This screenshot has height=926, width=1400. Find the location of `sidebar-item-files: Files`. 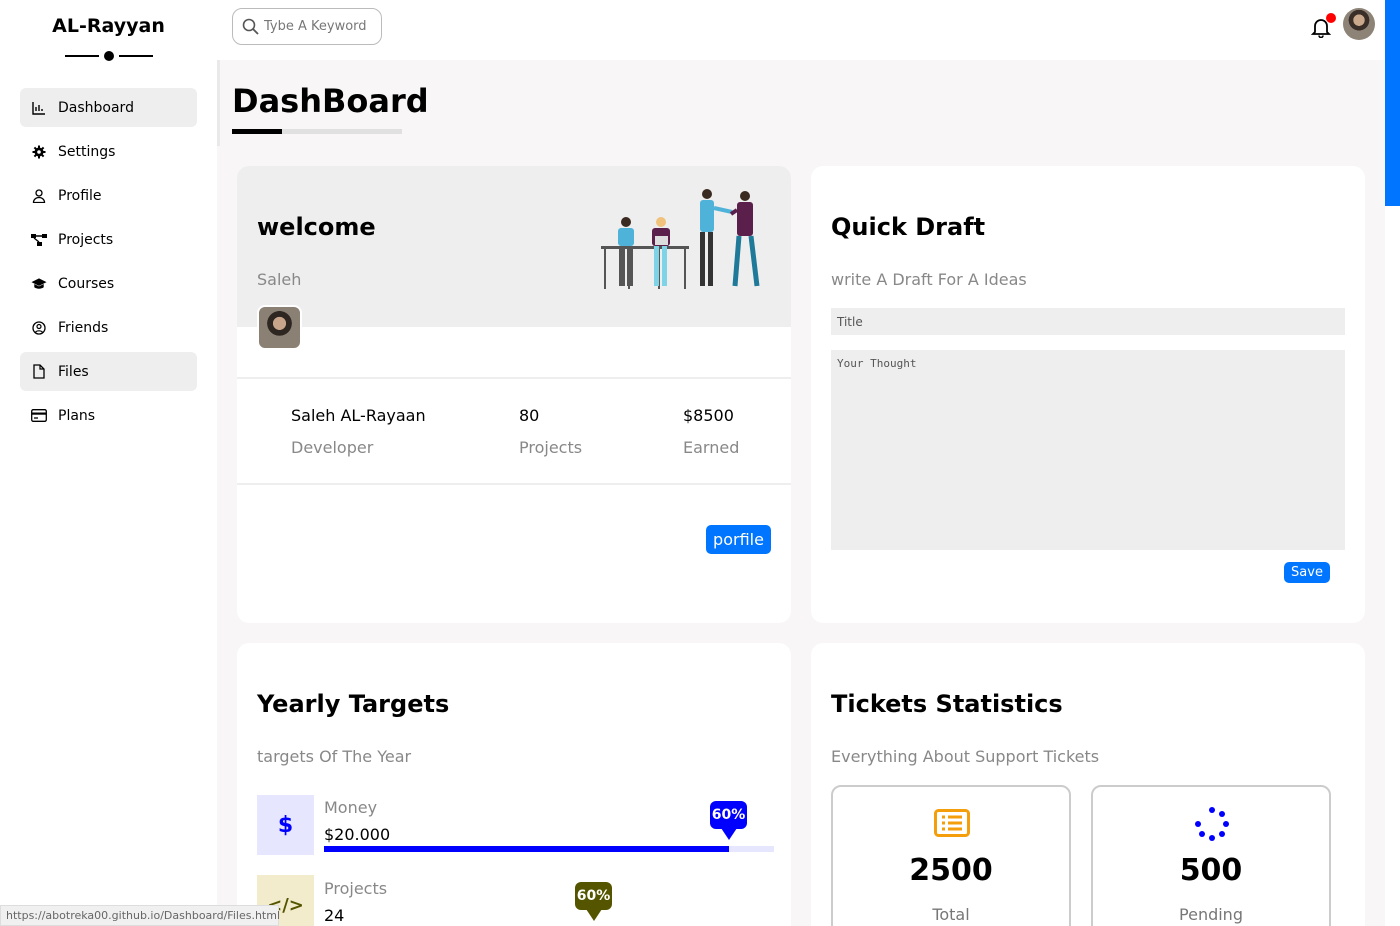

sidebar-item-files: Files is located at coordinates (108, 371).